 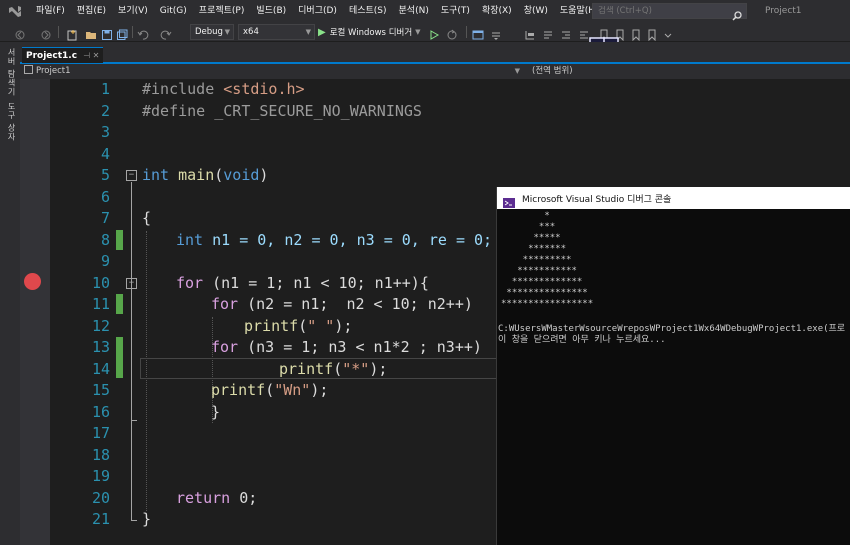 What do you see at coordinates (100, 304) in the screenshot?
I see `line-number: 11` at bounding box center [100, 304].